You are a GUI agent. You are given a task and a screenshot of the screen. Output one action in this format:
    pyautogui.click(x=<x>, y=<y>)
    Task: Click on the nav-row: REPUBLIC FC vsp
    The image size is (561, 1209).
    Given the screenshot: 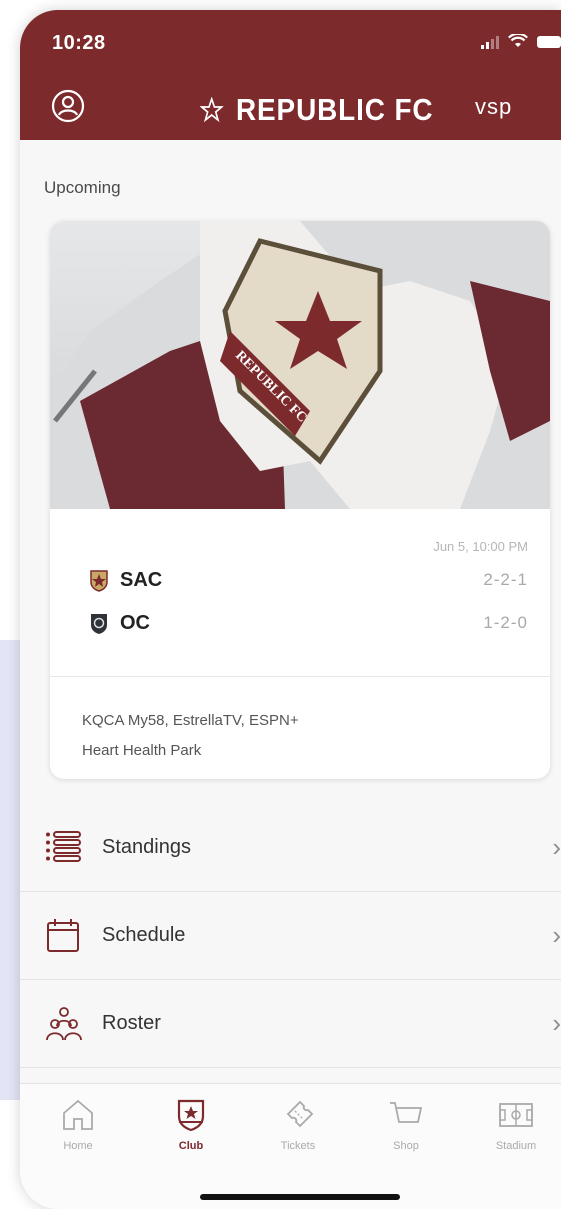 What is the action you would take?
    pyautogui.click(x=290, y=110)
    